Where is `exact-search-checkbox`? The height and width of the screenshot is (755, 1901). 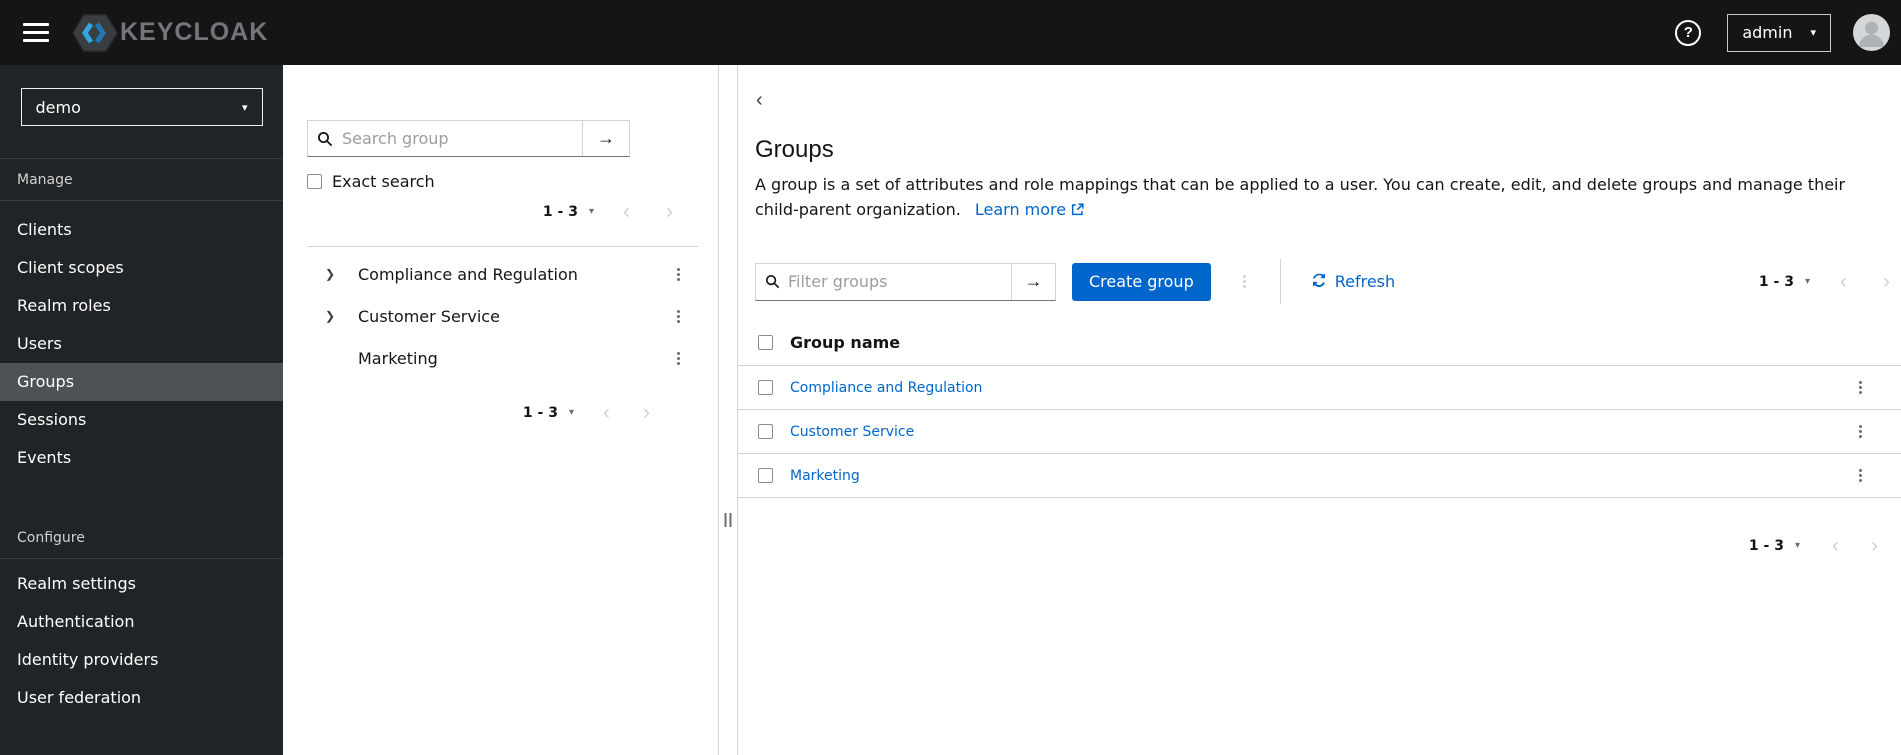
exact-search-checkbox is located at coordinates (314, 181).